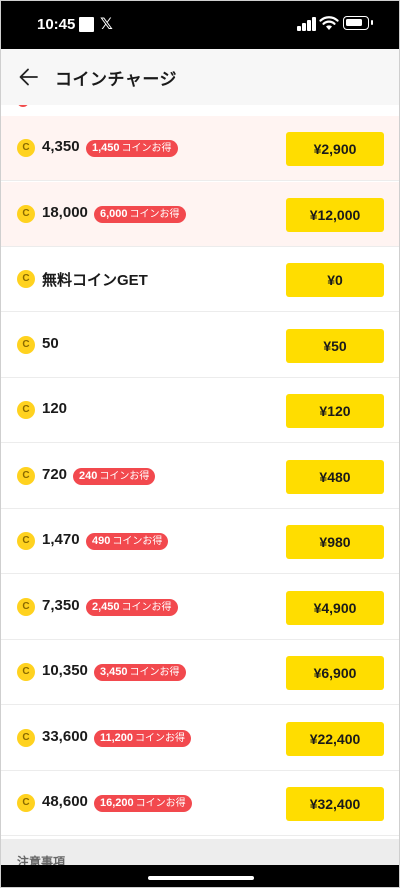 The image size is (400, 888). I want to click on bonus-amount: 16,200, so click(117, 803).